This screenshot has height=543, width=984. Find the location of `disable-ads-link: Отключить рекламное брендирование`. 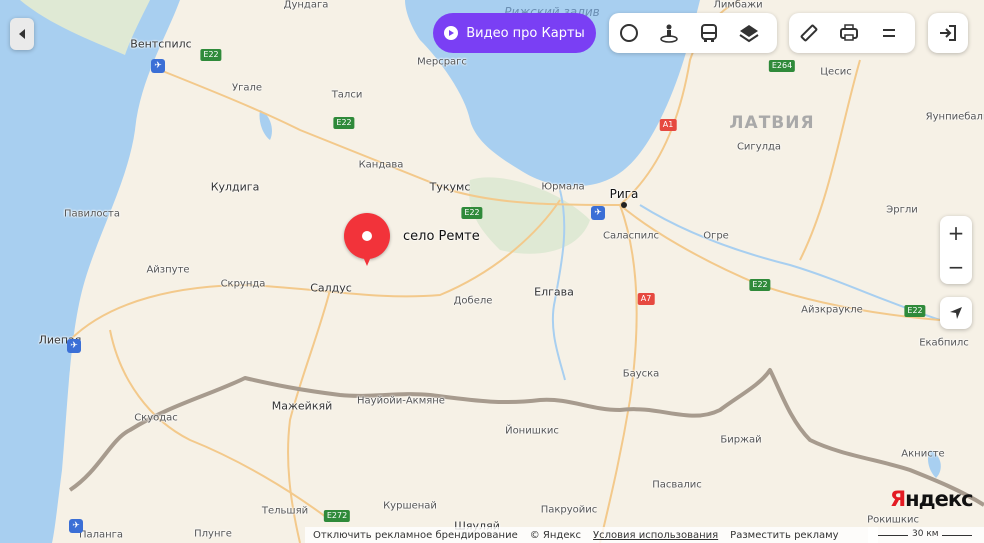

disable-ads-link: Отключить рекламное брендирование is located at coordinates (415, 535).